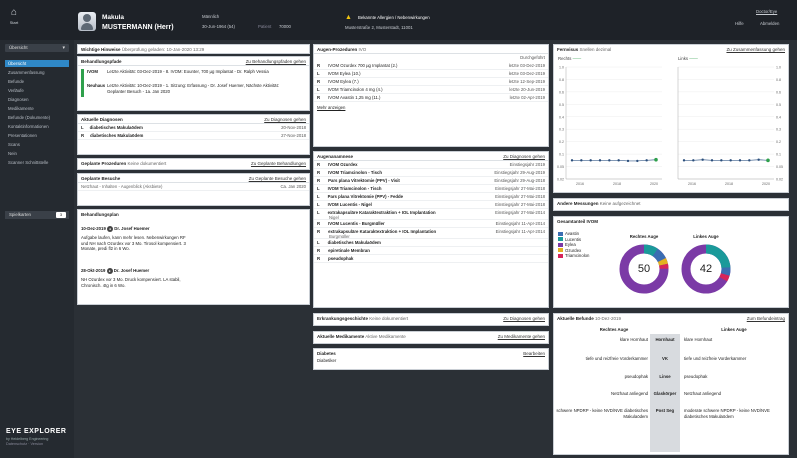 The width and height of the screenshot is (797, 458). I want to click on patient-id: 70000, so click(285, 26).